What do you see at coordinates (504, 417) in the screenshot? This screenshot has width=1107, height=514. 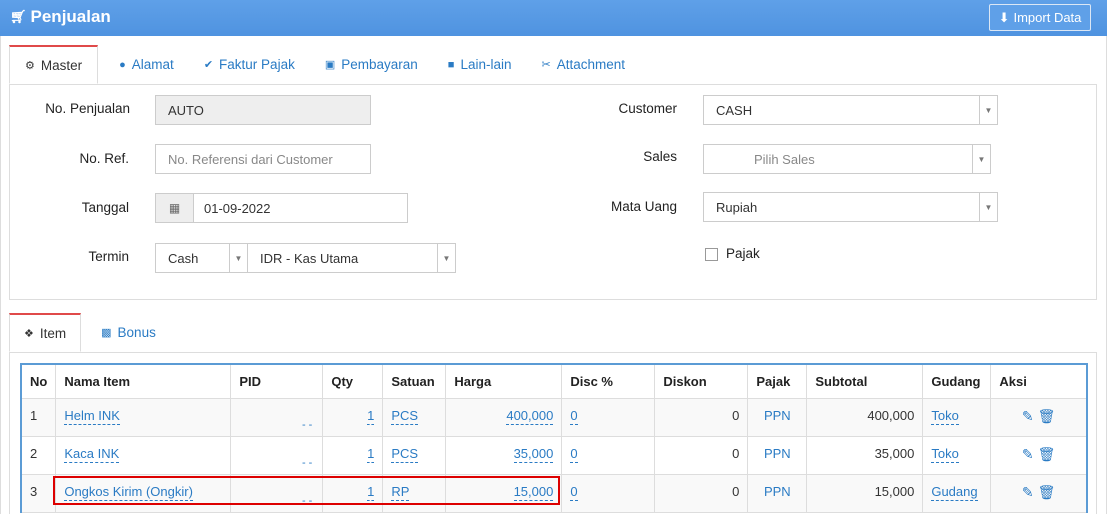 I see `cell-harga: 400,000` at bounding box center [504, 417].